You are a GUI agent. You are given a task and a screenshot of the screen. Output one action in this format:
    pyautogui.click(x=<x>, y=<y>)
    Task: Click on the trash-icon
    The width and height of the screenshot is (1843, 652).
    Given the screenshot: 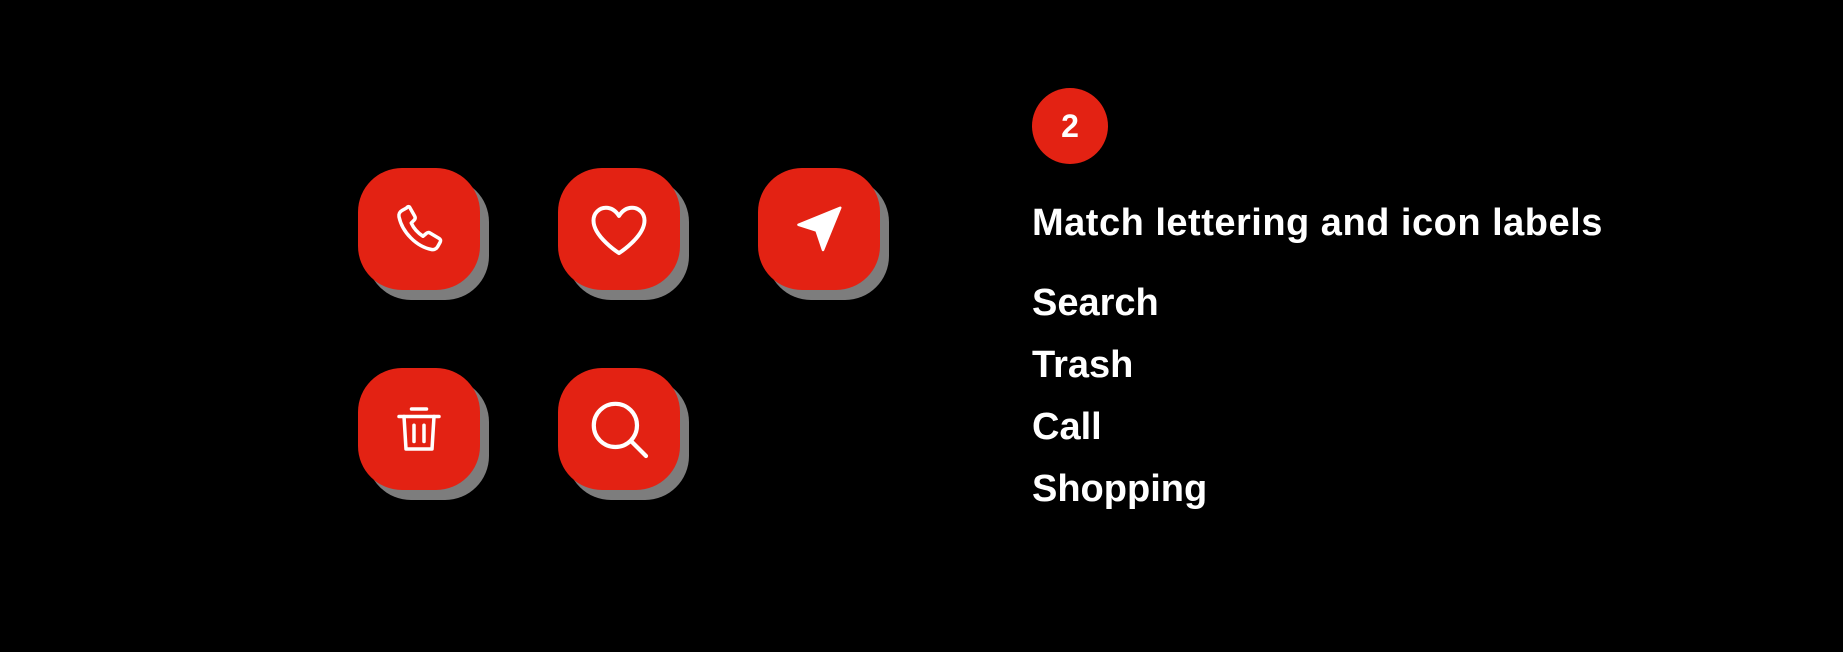 What is the action you would take?
    pyautogui.click(x=419, y=429)
    